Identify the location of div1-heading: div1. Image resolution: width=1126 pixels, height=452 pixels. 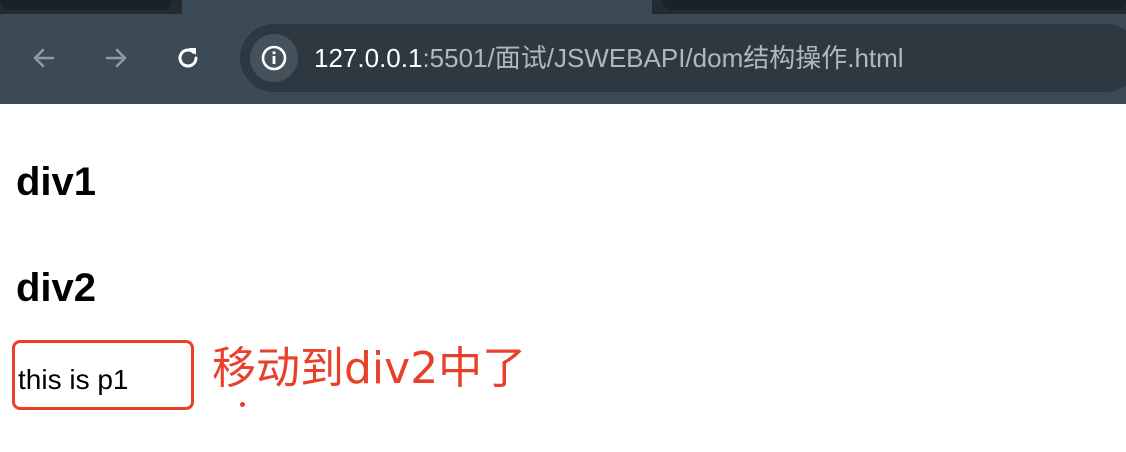
(56, 182).